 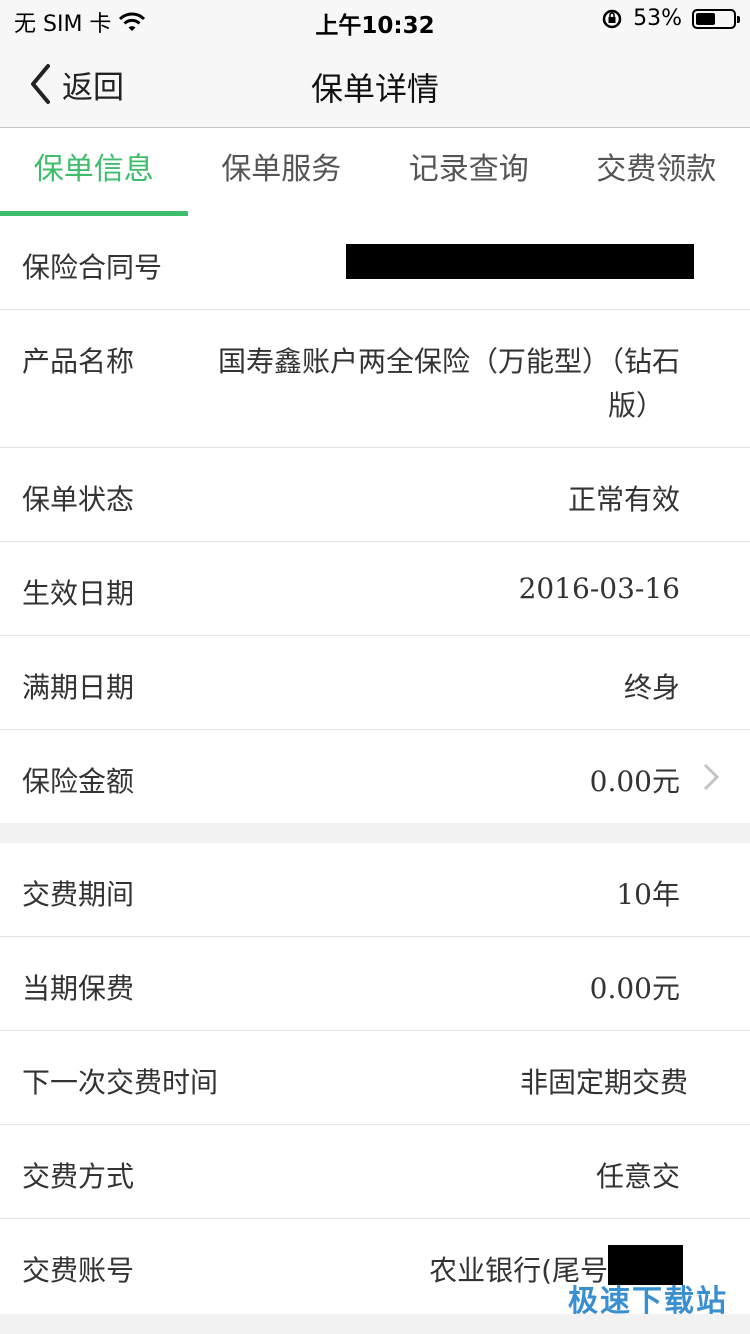 I want to click on effective-date-label: 生效日期, so click(x=78, y=593).